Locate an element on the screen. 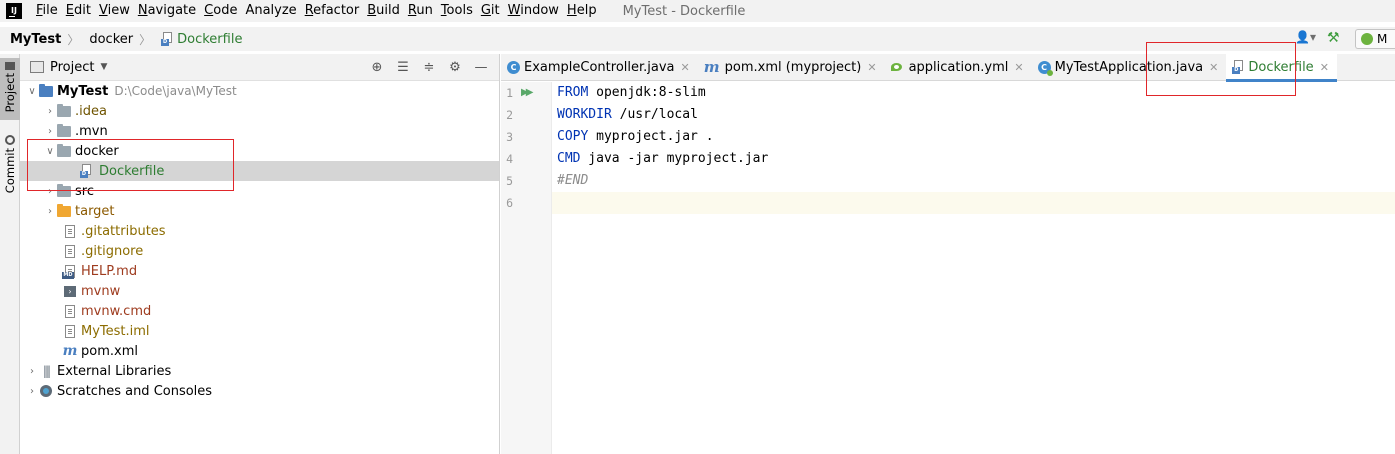 This screenshot has height=454, width=1395. settings-gear-icon: ⚙ is located at coordinates (455, 68).